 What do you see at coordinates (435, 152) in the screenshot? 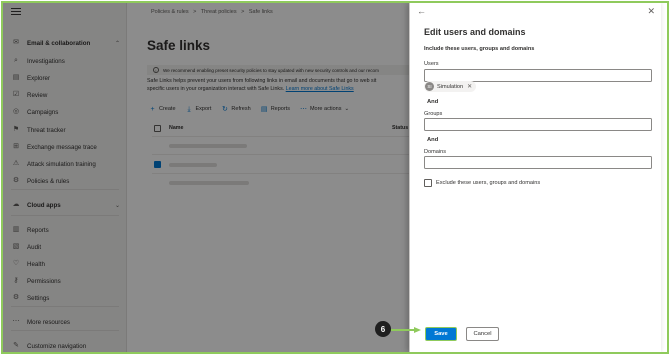
I see `domains-label: Domains` at bounding box center [435, 152].